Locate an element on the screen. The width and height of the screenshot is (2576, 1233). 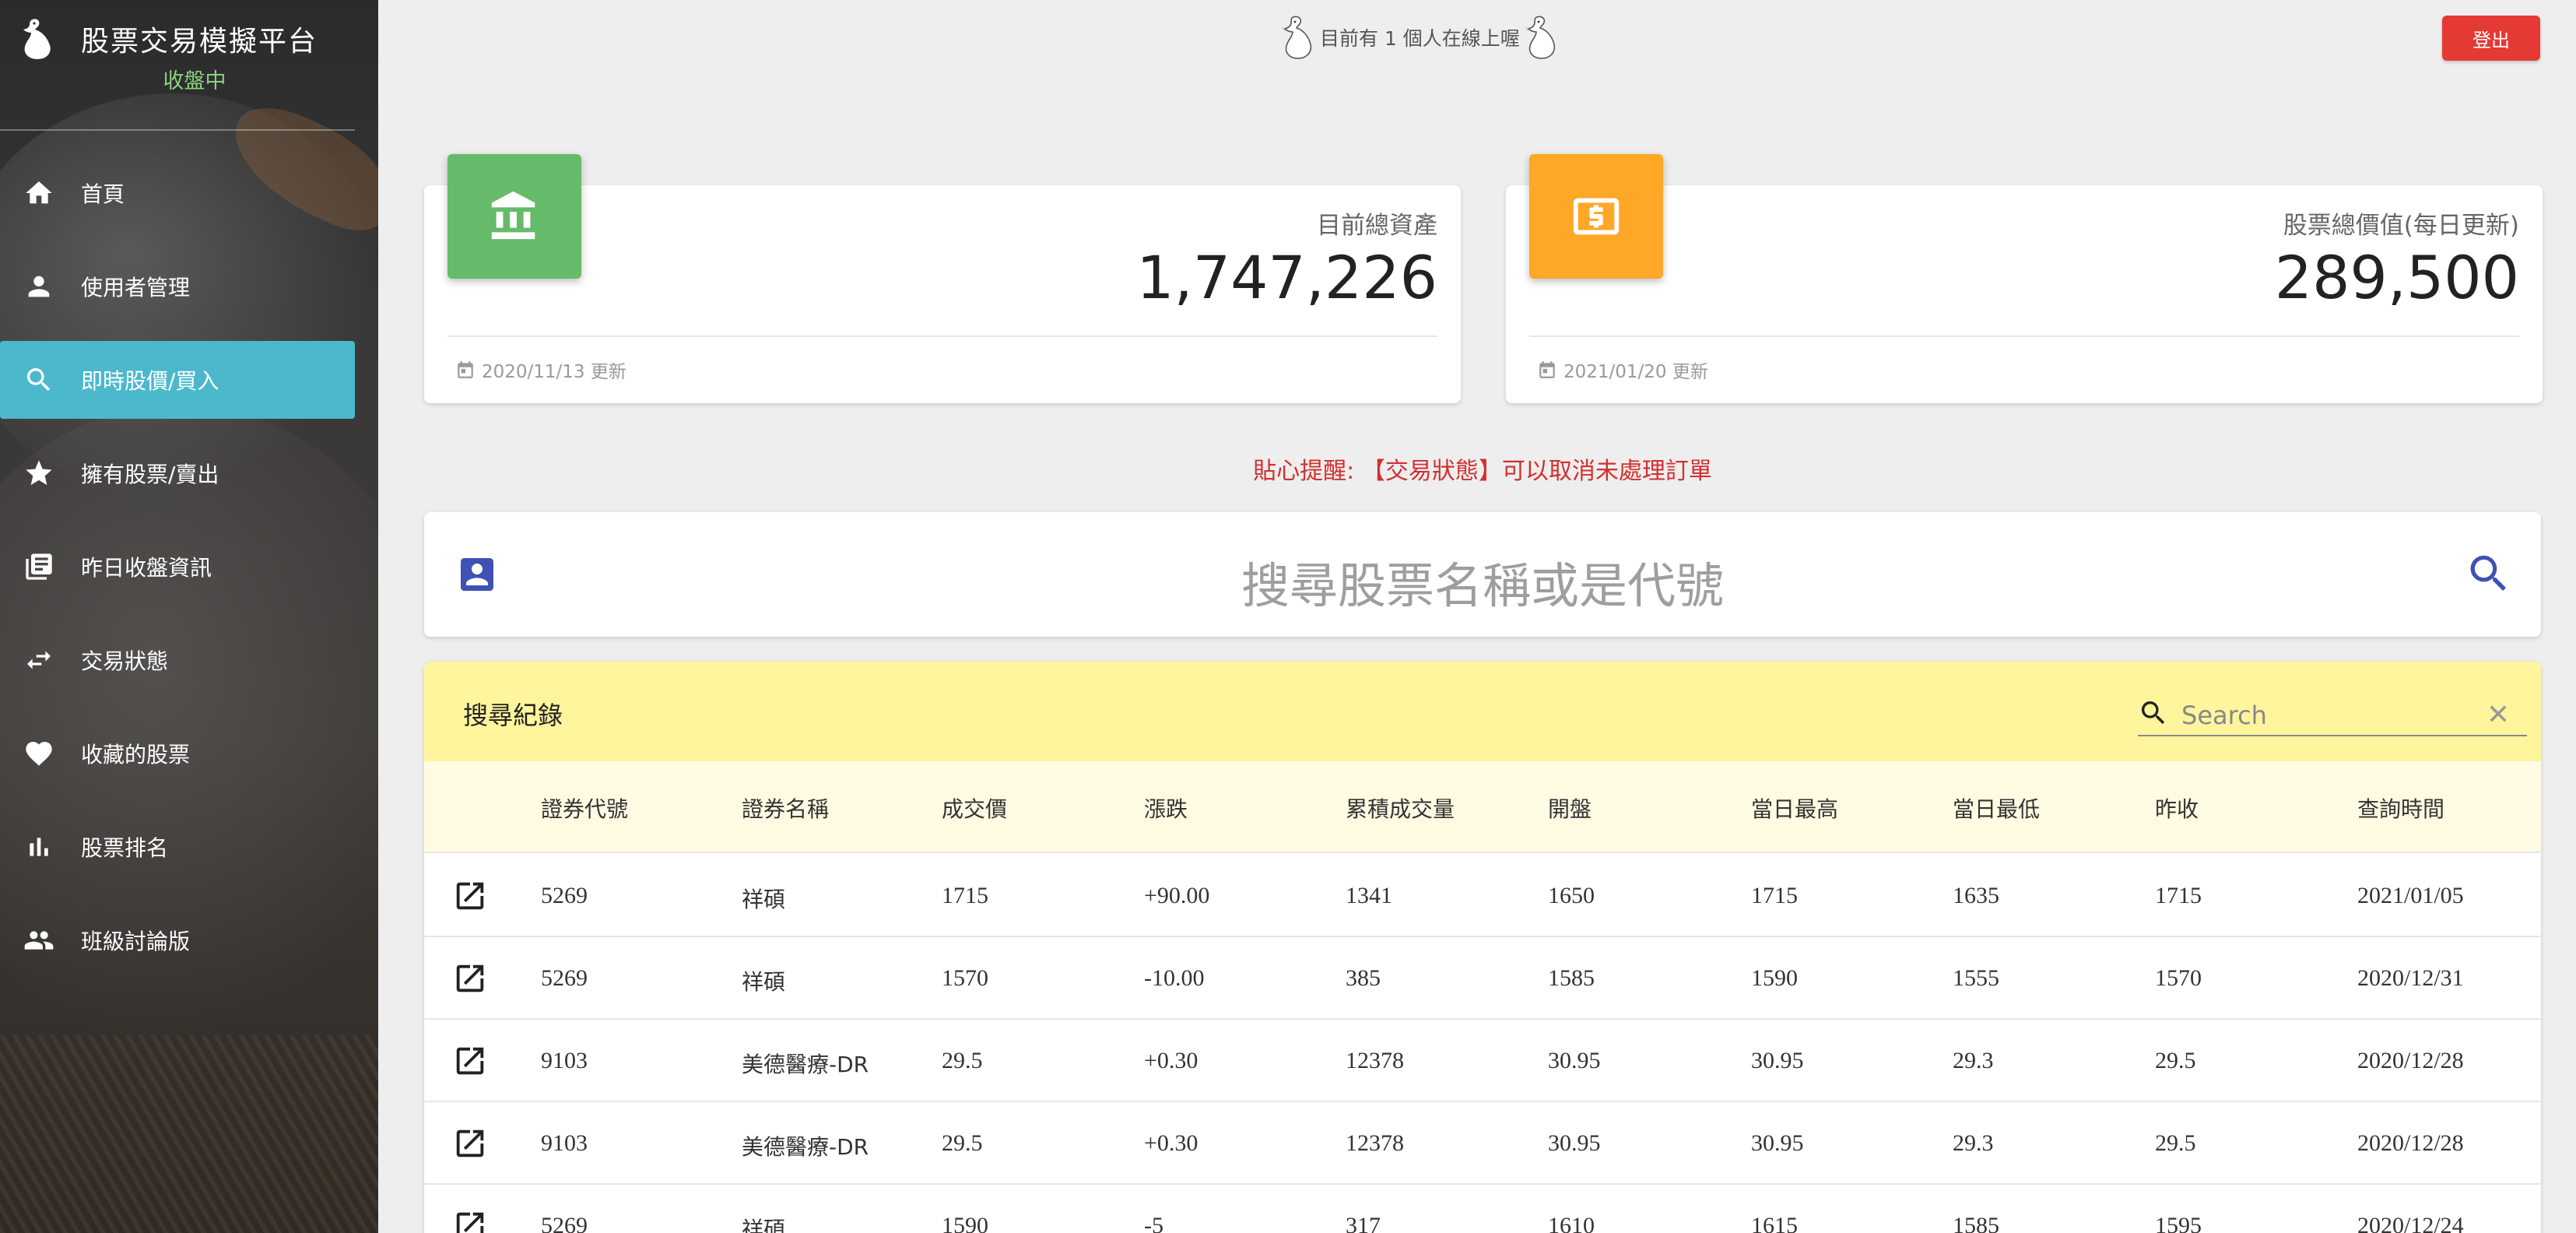
column-header: 開盤 is located at coordinates (1570, 808).